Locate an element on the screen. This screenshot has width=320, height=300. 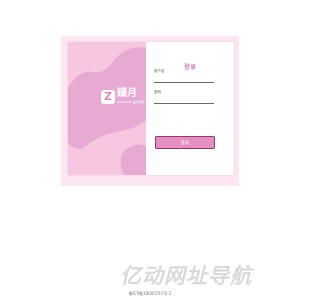
watermark-text: 亿动网址导航 is located at coordinates (186, 276).